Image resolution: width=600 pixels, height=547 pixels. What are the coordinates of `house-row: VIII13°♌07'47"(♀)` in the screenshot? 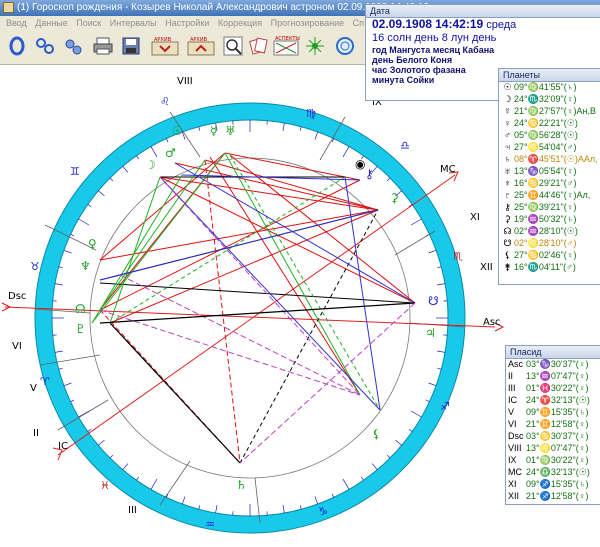 It's located at (553, 449).